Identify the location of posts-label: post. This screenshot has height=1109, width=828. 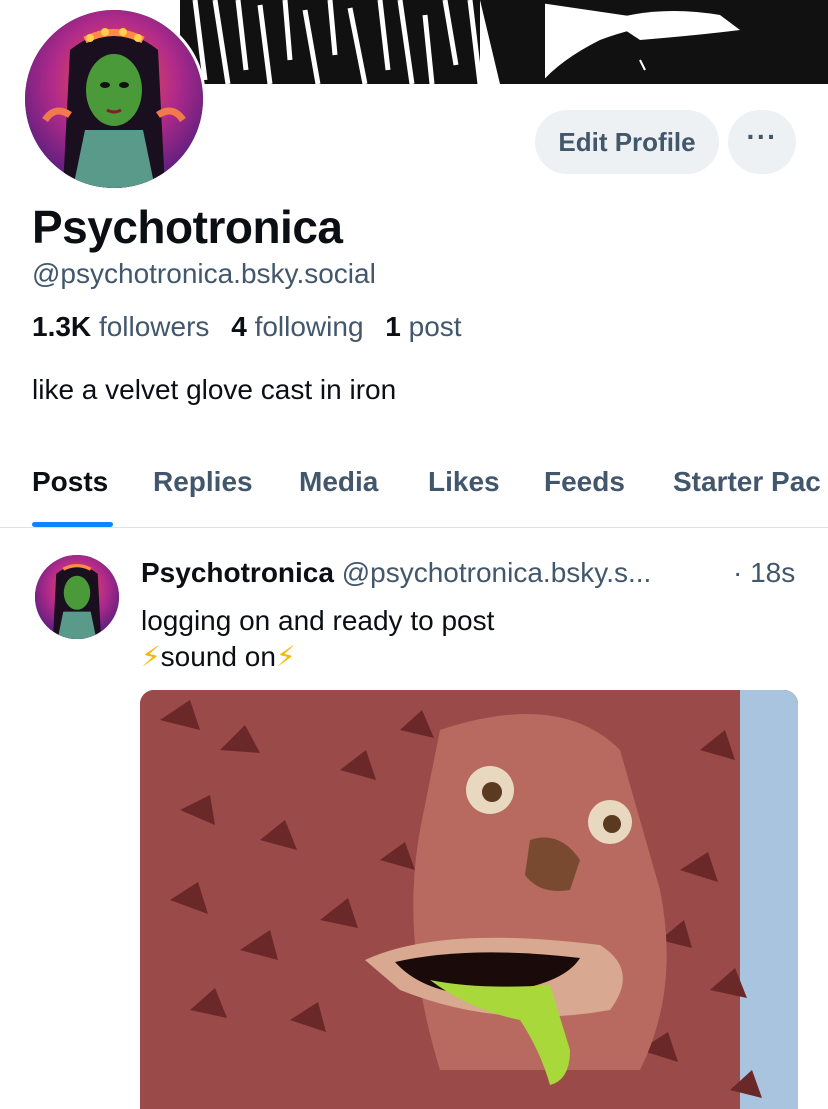
(435, 326).